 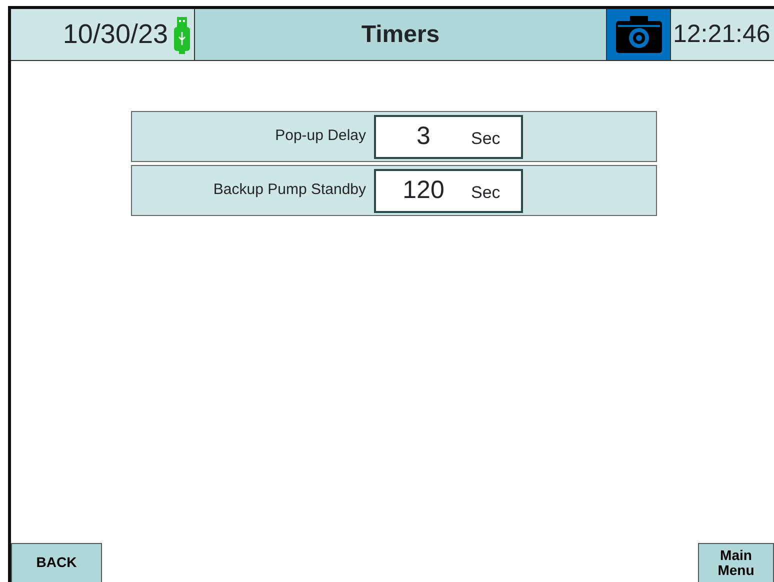 What do you see at coordinates (289, 190) in the screenshot?
I see `timer-label: Backup Pump Standby` at bounding box center [289, 190].